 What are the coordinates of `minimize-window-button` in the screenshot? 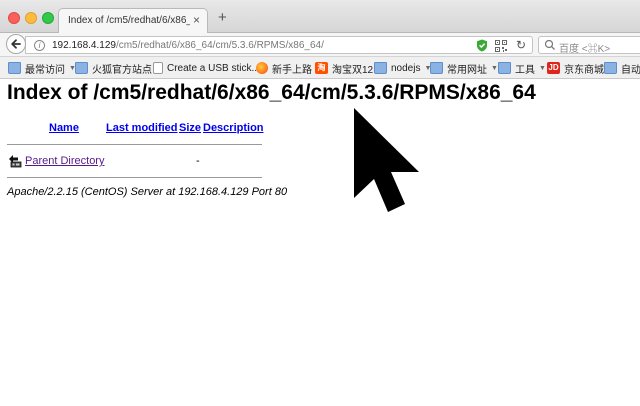 It's located at (31, 18).